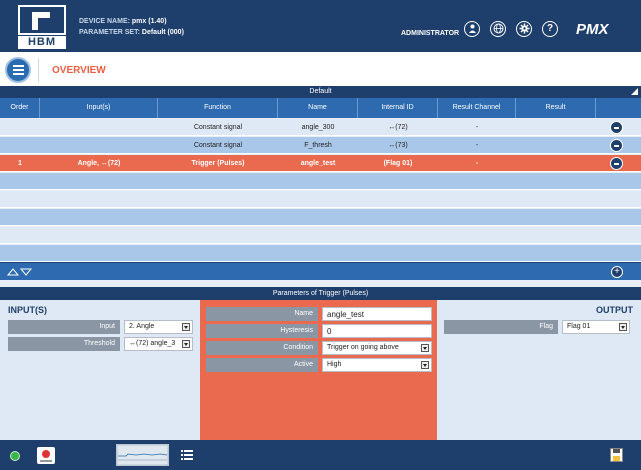 The image size is (641, 470). I want to click on name-input, so click(377, 314).